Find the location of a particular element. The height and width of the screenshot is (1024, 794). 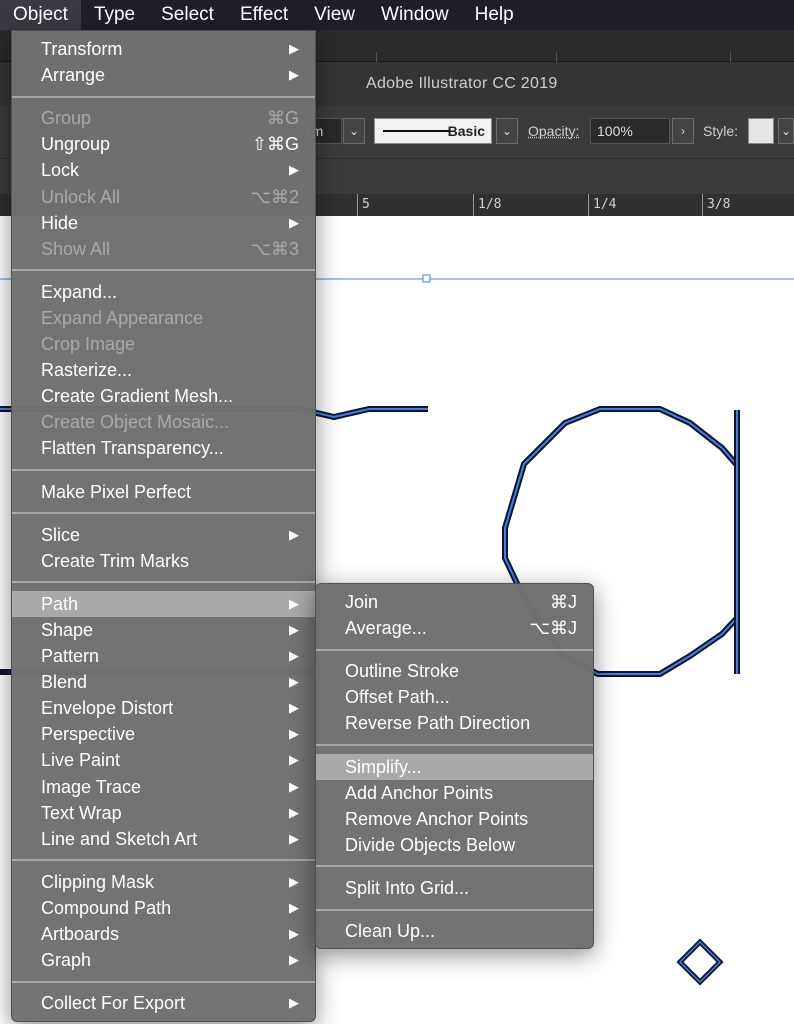

object-menu-item-image-trace: Image Trace ▶ is located at coordinates (163, 787).